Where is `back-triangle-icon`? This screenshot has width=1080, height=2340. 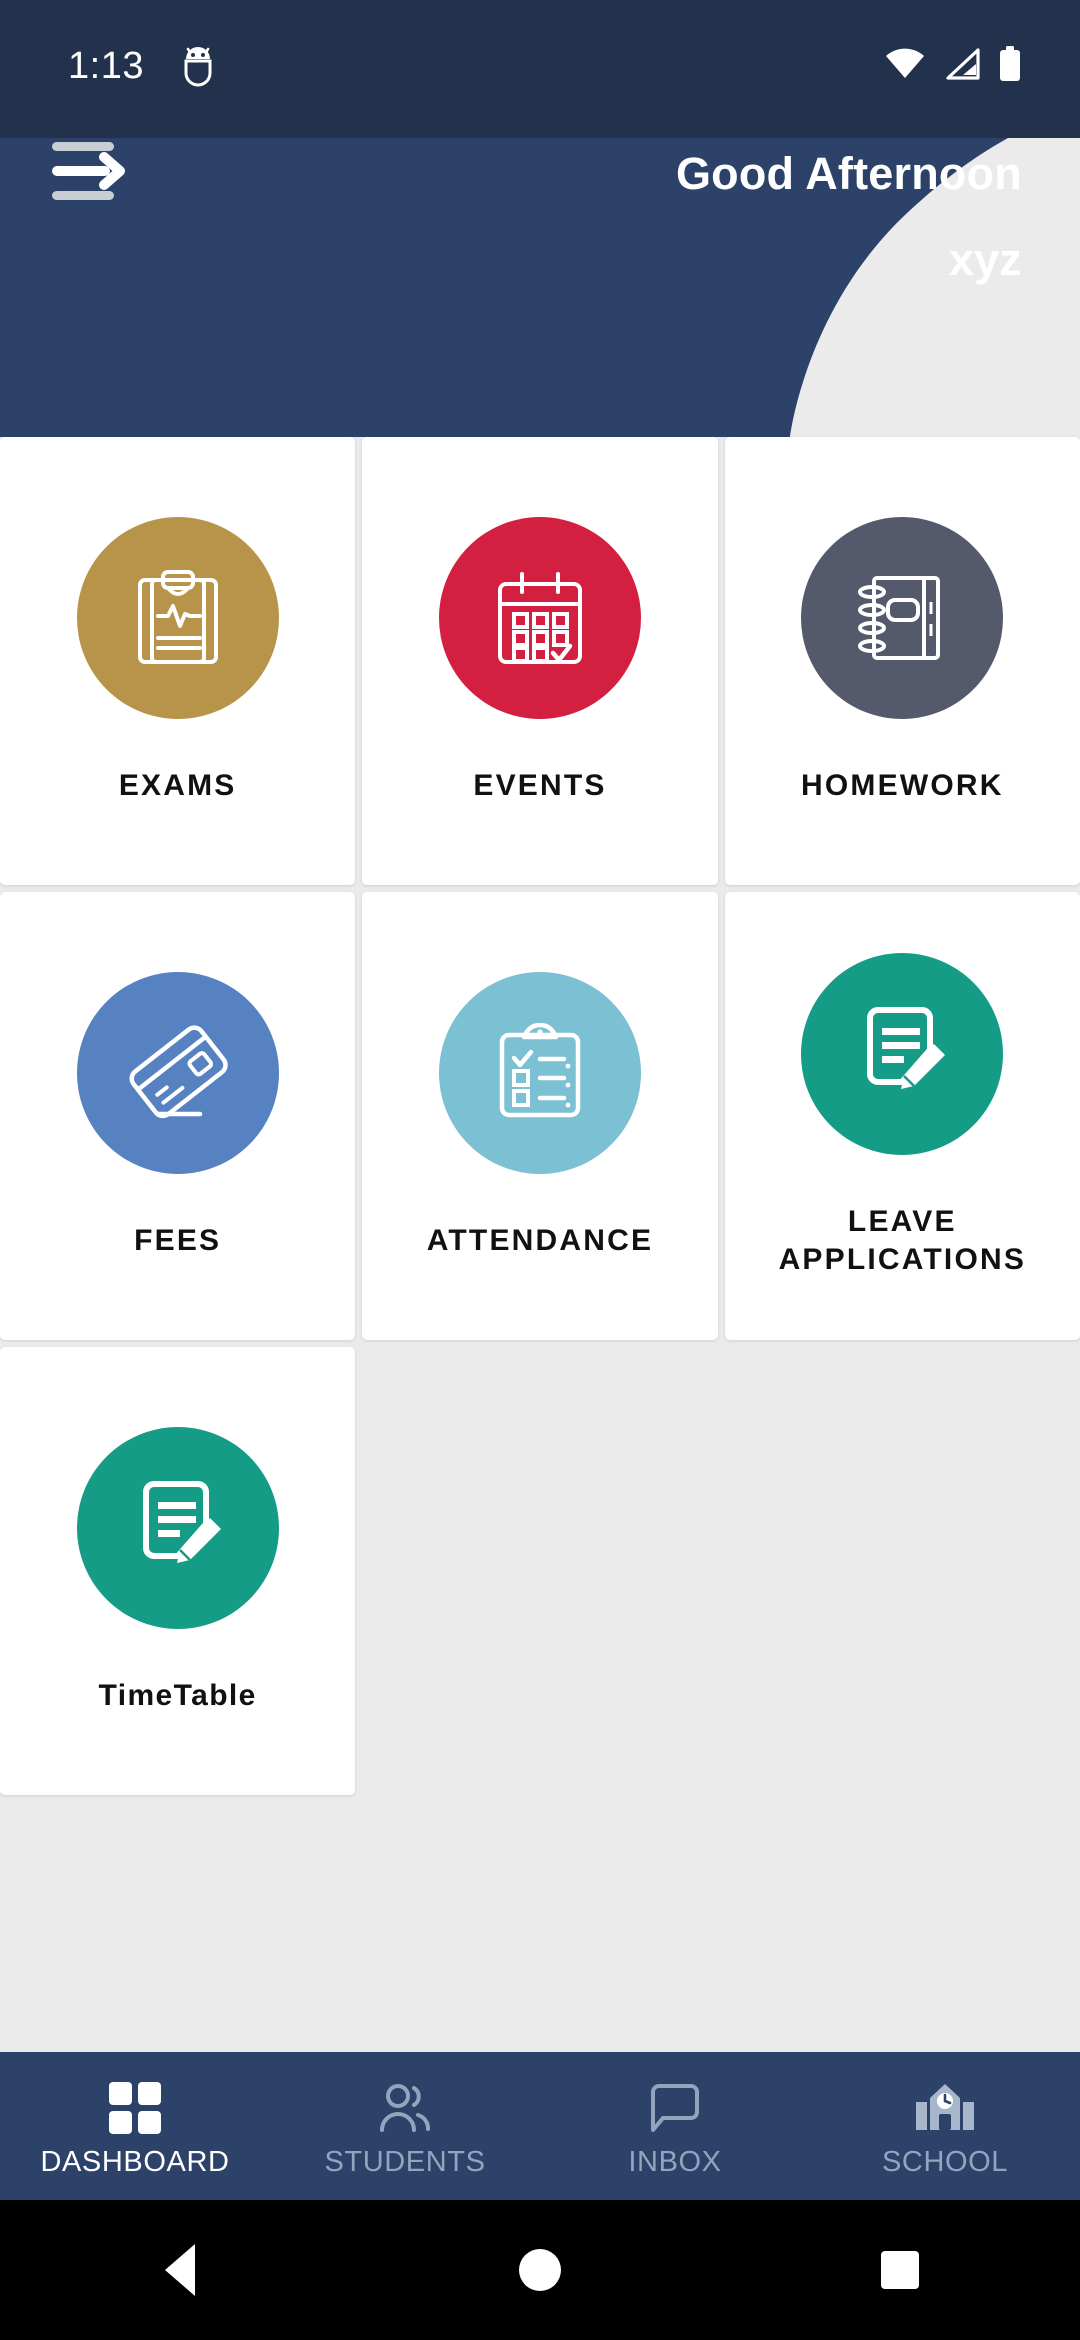
back-triangle-icon is located at coordinates (180, 2270).